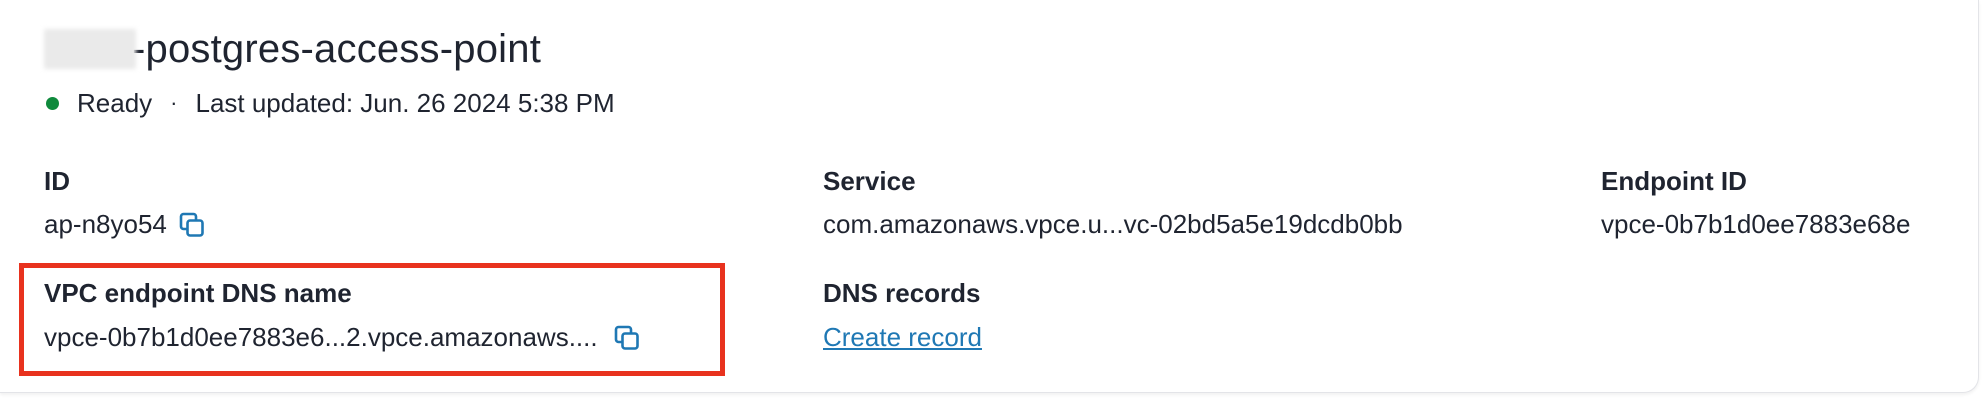 This screenshot has height=408, width=1988. Describe the element at coordinates (192, 225) in the screenshot. I see `copy-icon` at that location.